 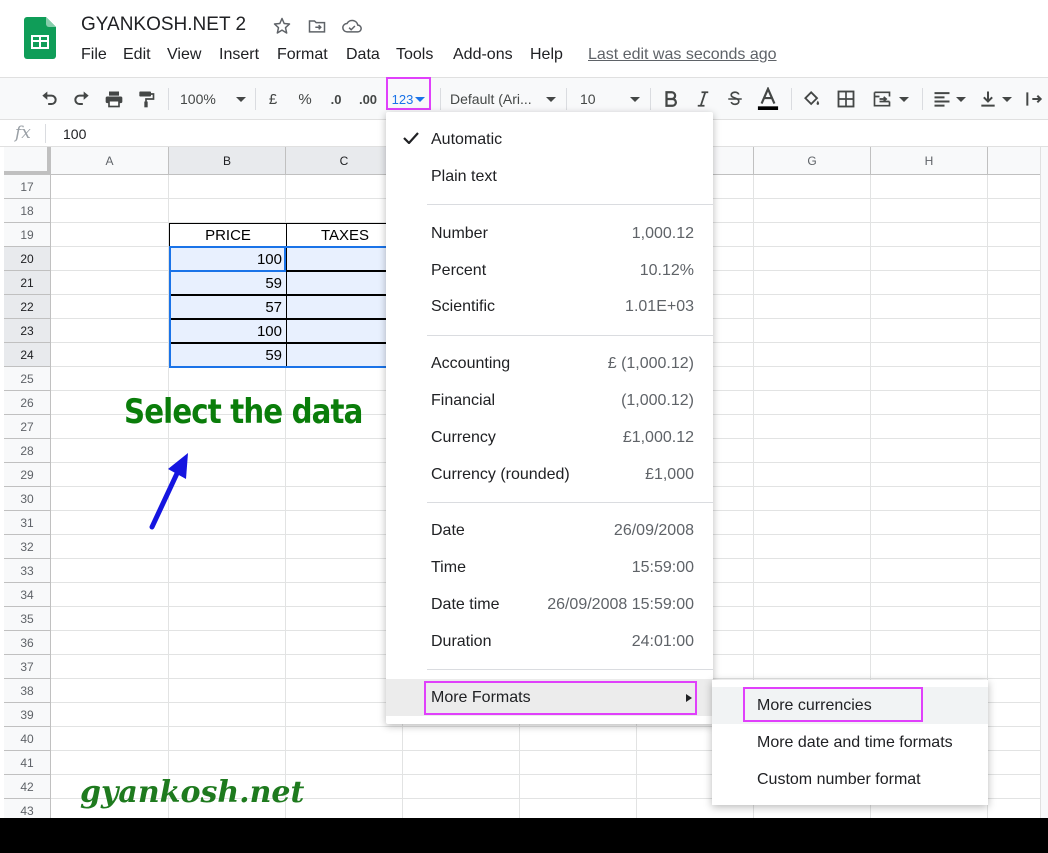 What do you see at coordinates (549, 233) in the screenshot?
I see `menu-item-number: Number 1,000.12` at bounding box center [549, 233].